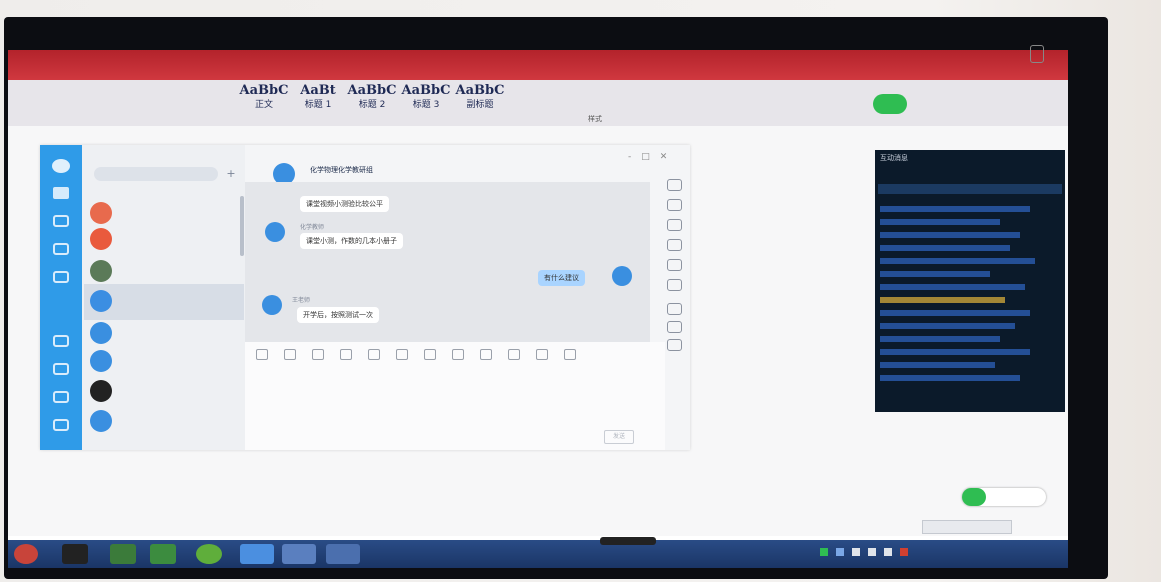  I want to click on style-subtitle: AaBbC 副标题, so click(480, 102).